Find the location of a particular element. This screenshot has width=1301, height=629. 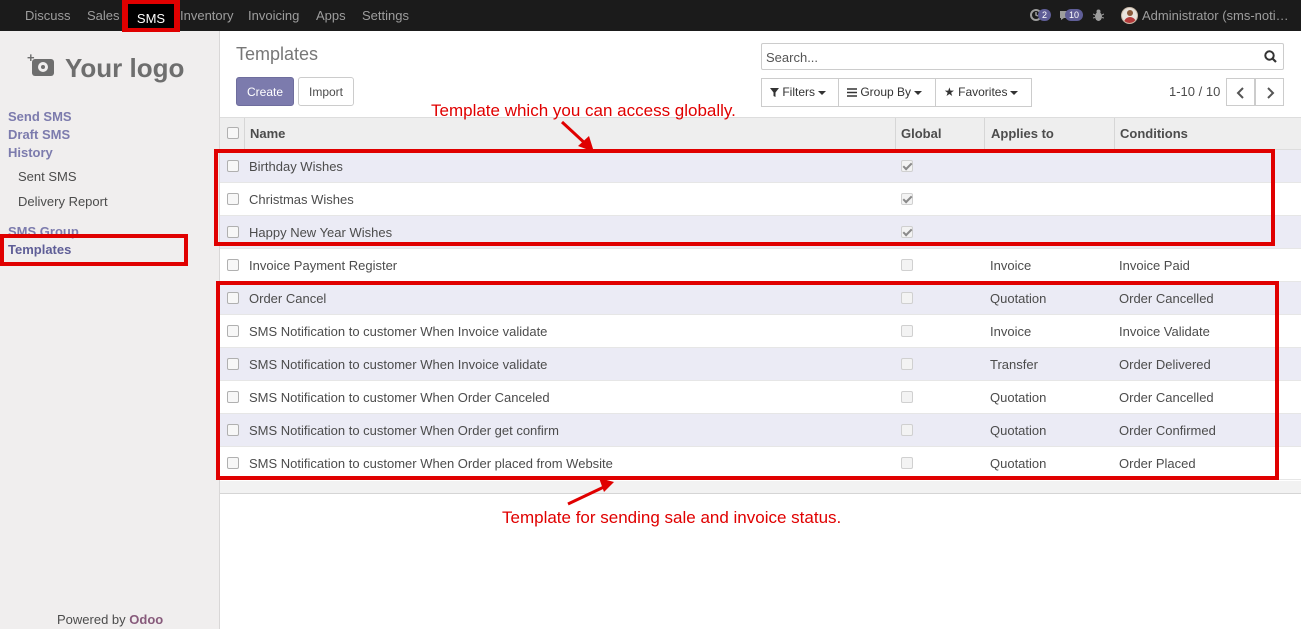

row-name: Invoice Payment Register is located at coordinates (323, 265).